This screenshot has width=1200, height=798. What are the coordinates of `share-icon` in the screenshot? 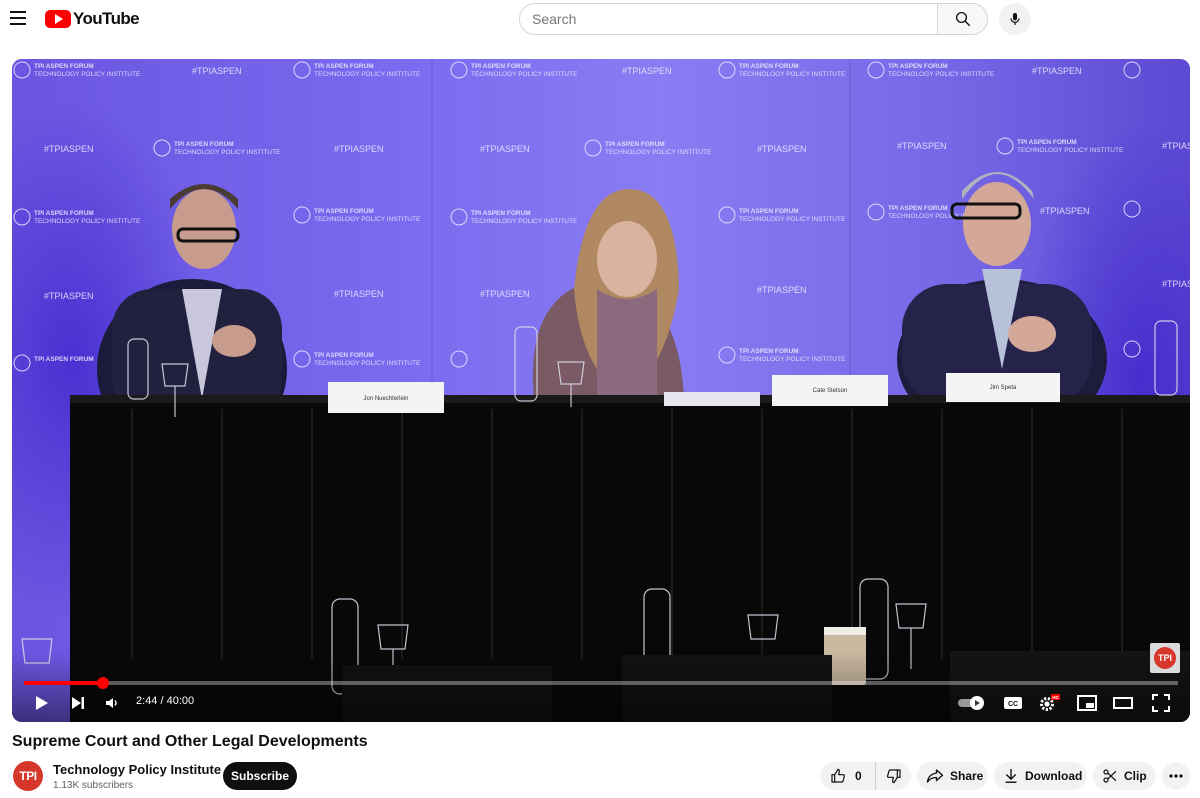 It's located at (935, 776).